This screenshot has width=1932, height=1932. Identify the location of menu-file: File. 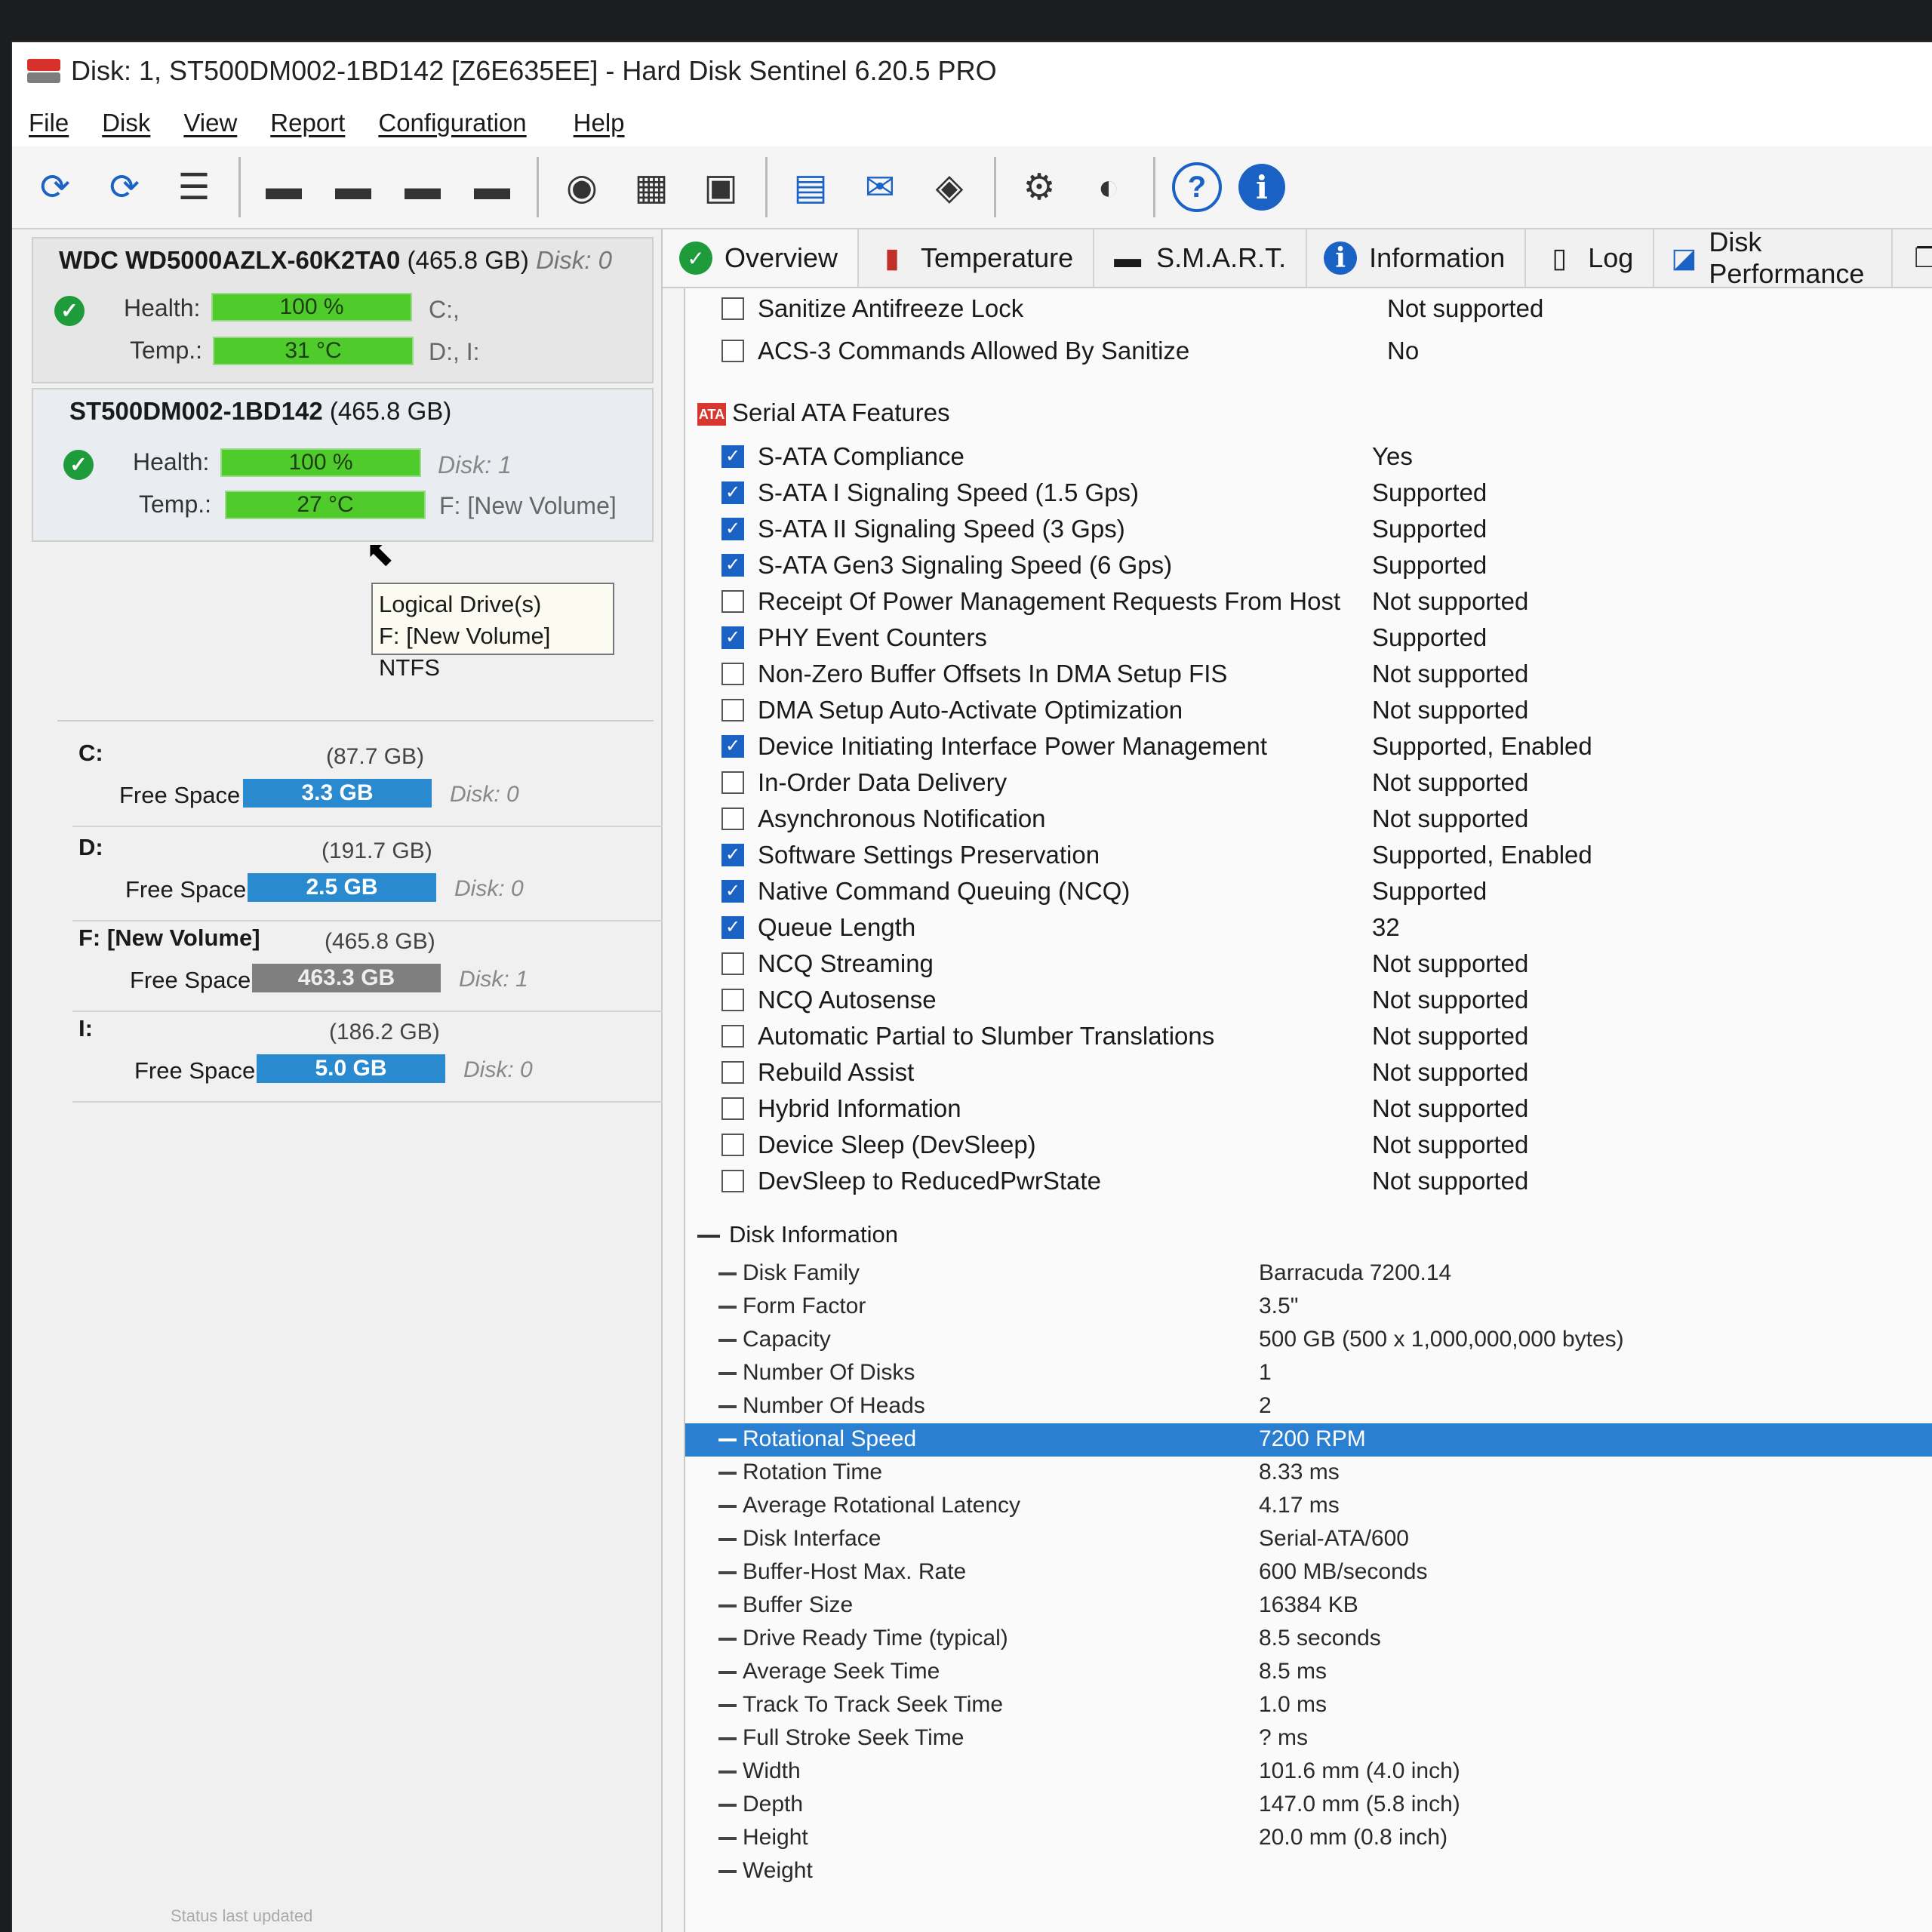
(49, 123).